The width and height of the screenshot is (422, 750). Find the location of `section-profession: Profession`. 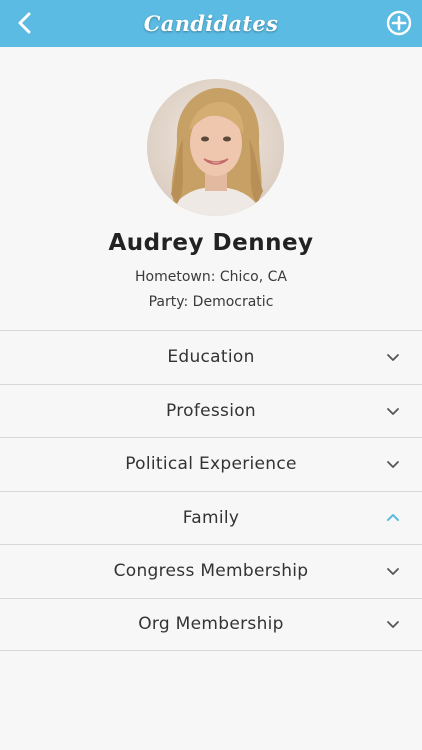

section-profession: Profession is located at coordinates (211, 410).